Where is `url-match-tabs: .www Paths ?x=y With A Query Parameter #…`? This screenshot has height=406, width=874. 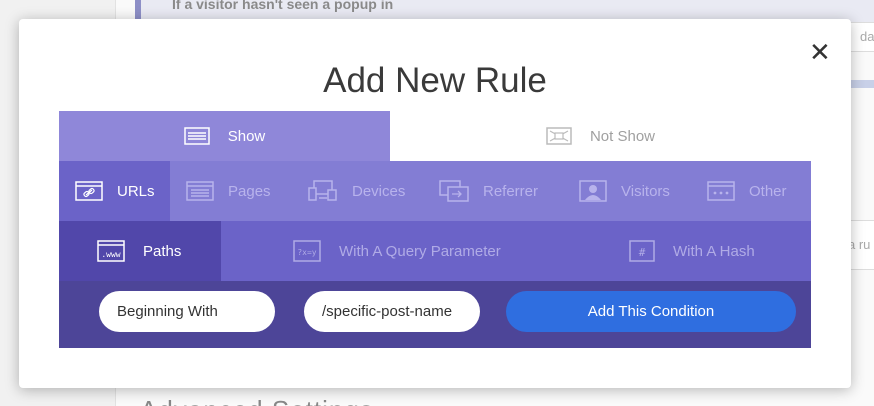 url-match-tabs: .www Paths ?x=y With A Query Parameter #… is located at coordinates (435, 251).